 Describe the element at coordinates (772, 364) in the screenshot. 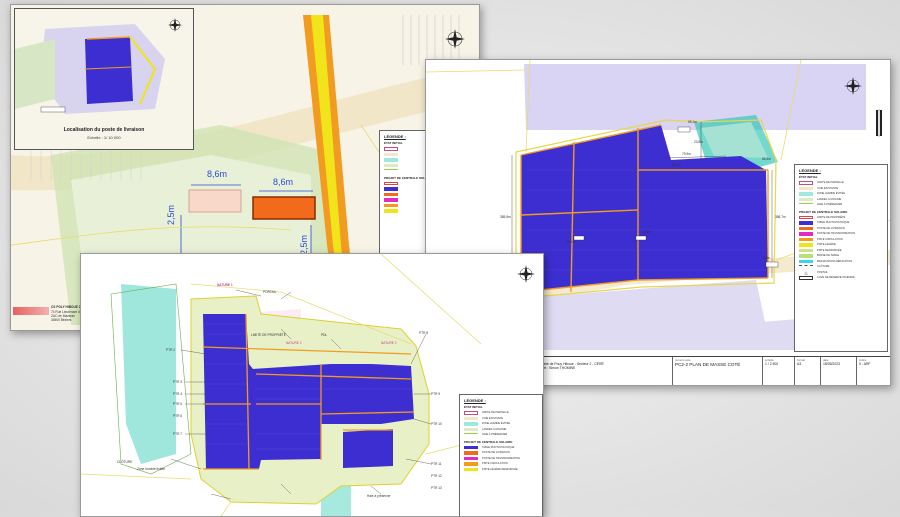

I see `scale-value: 1 / 2 500` at that location.